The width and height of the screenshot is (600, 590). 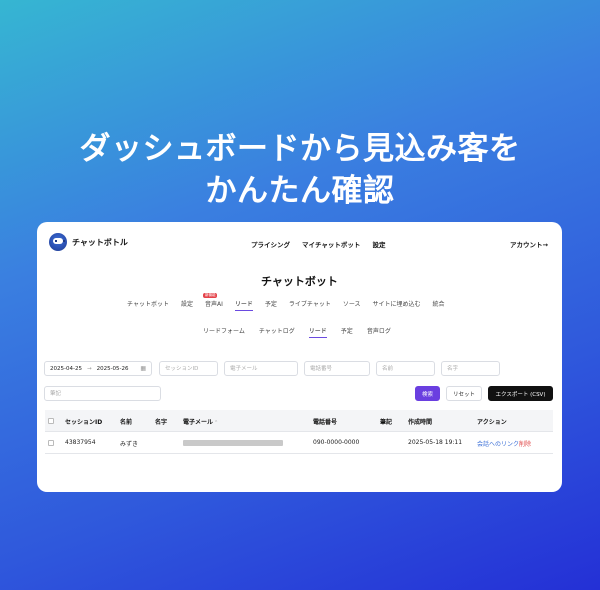 I want to click on select-all-checkbox, so click(x=51, y=421).